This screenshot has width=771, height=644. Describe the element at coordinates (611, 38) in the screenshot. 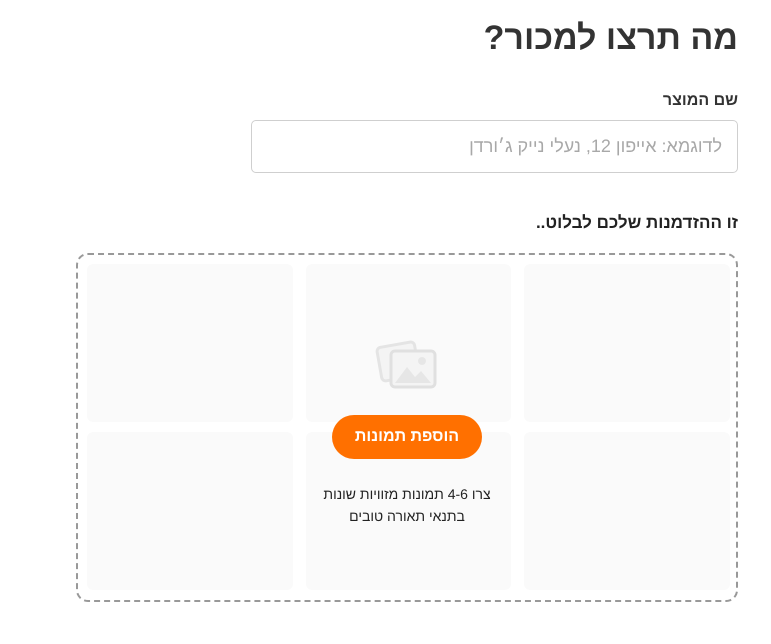

I see `page-title: מה תרצו למכור?` at that location.